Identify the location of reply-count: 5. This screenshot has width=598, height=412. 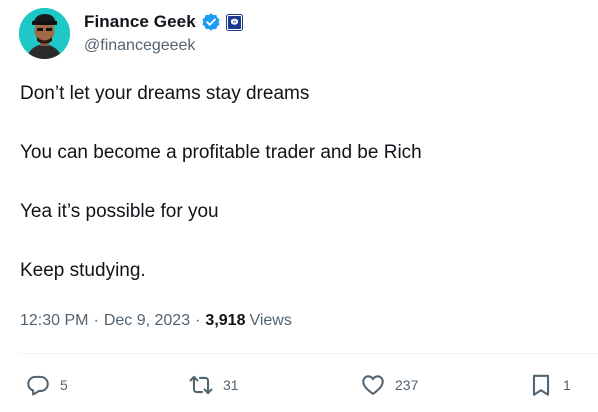
(64, 385).